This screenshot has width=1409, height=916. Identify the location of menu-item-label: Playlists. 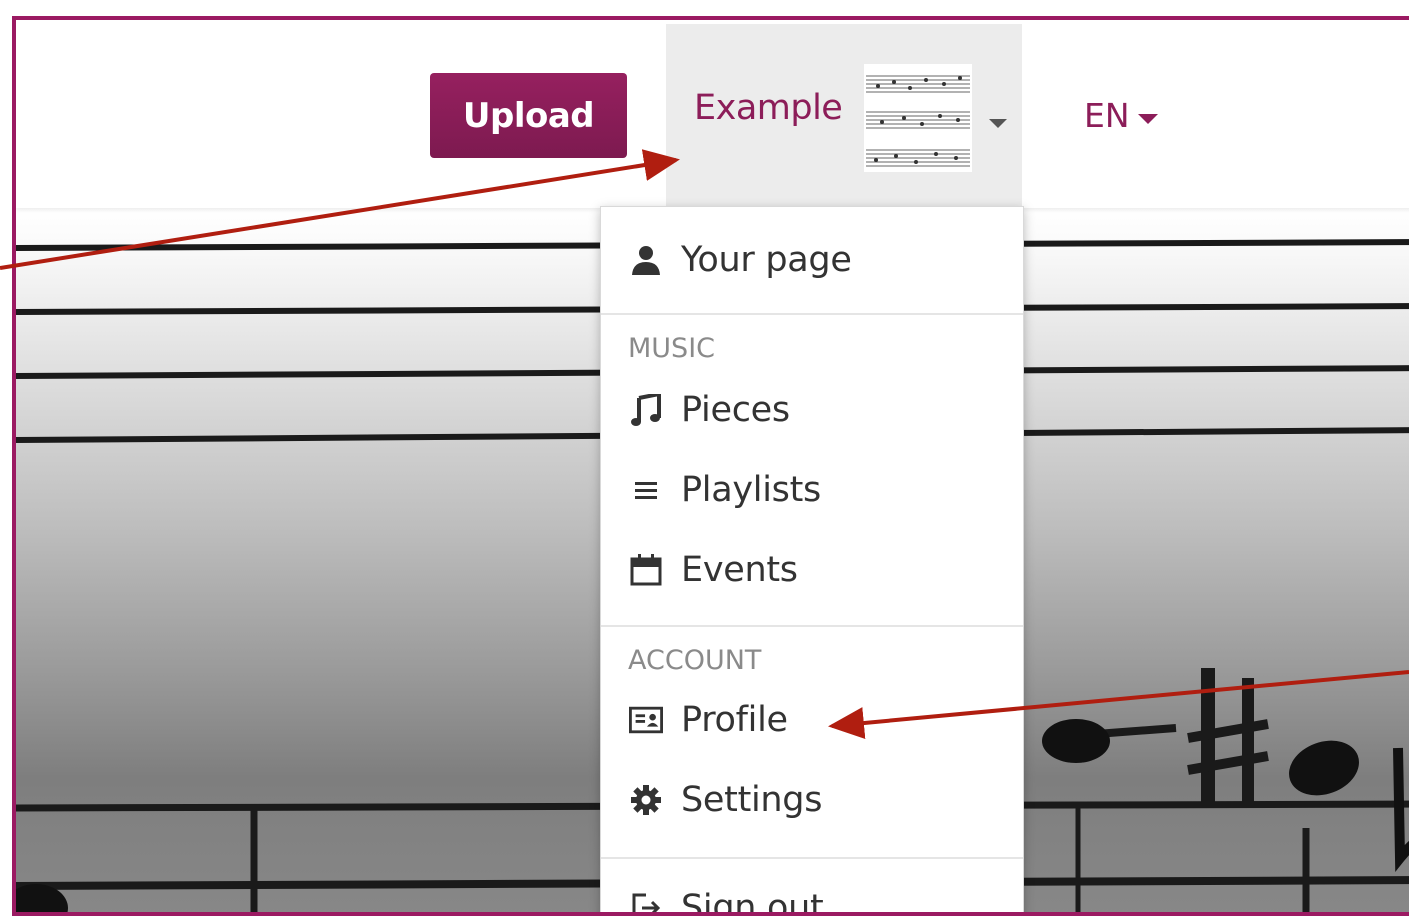
(751, 490).